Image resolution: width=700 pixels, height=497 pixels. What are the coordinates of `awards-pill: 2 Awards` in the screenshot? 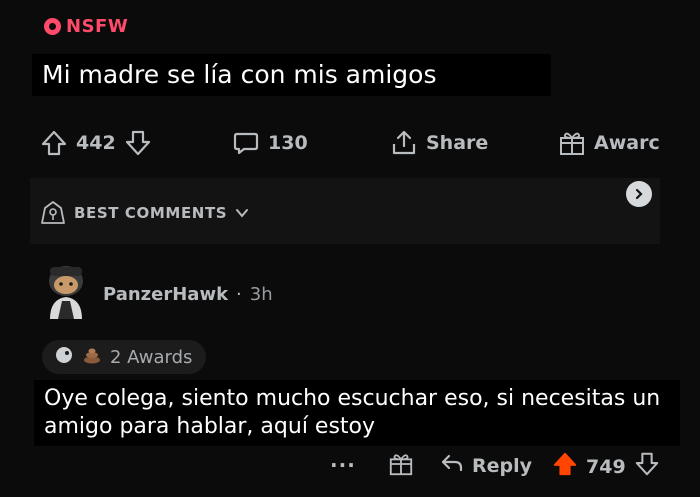 It's located at (124, 357).